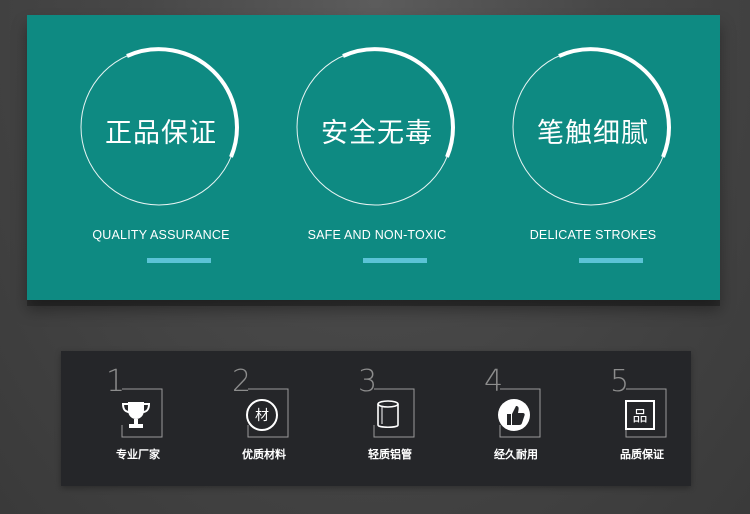  I want to click on feature-title-en: QUALITY ASSURANCE, so click(161, 235).